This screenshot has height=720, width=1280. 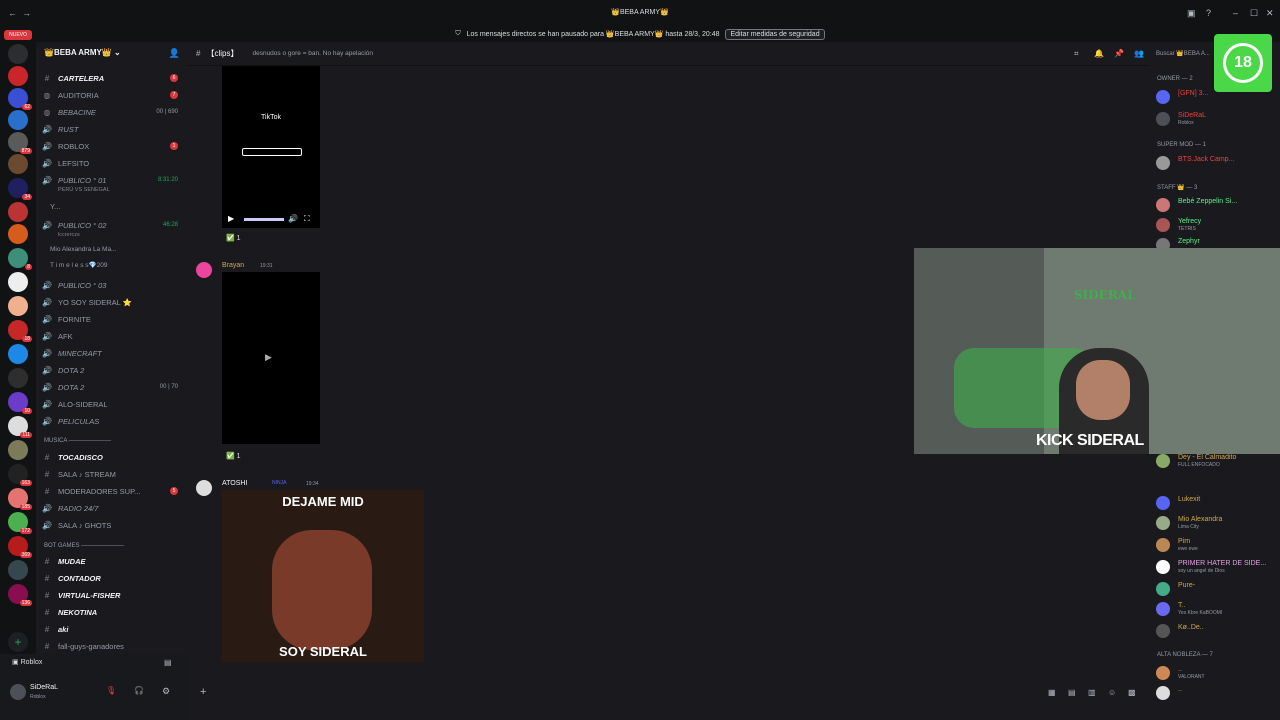 What do you see at coordinates (84, 546) in the screenshot?
I see `category-bot-games: BOT GAMES ──────────` at bounding box center [84, 546].